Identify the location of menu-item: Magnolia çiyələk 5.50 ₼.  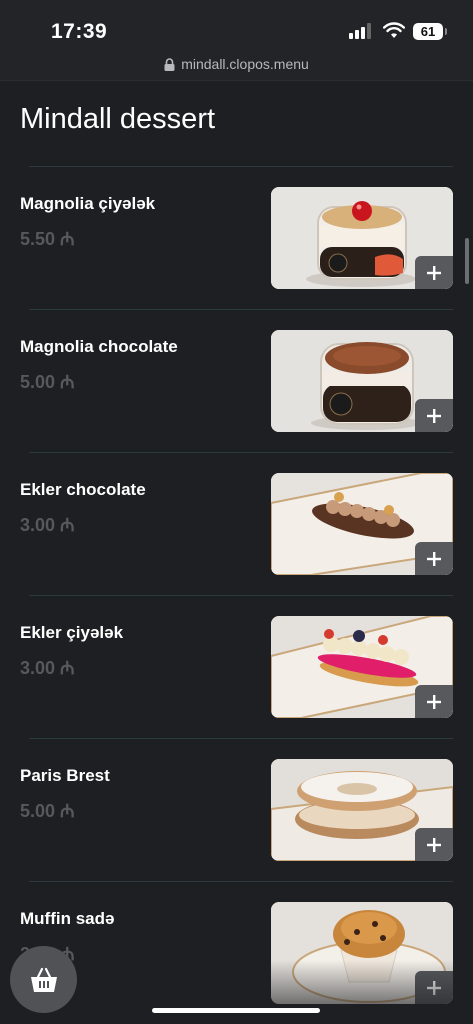
(236, 237).